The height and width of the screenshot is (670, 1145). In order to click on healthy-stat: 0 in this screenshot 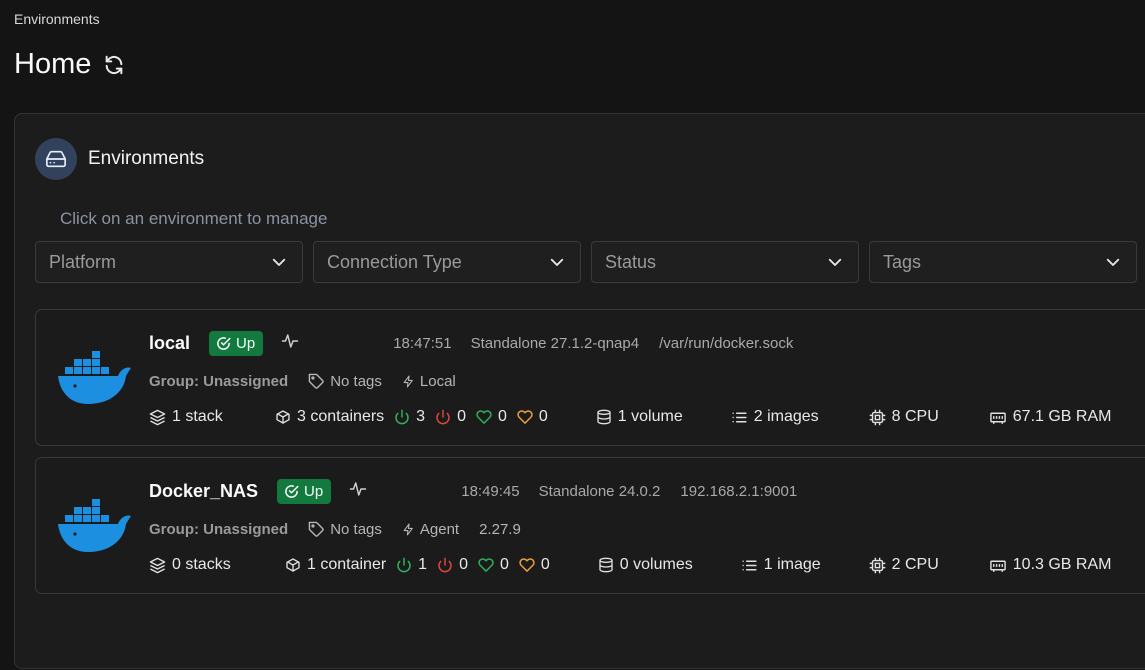, I will do `click(491, 417)`.